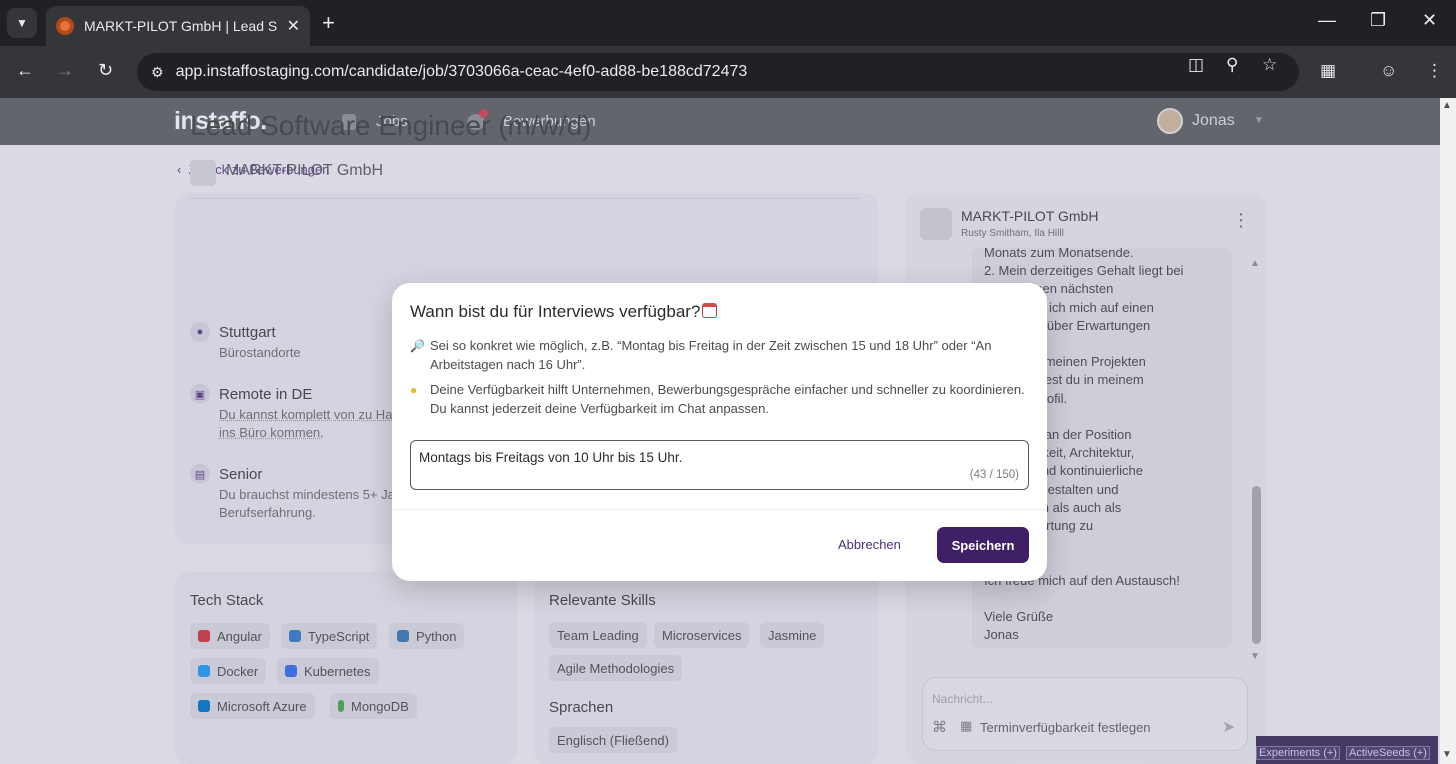  Describe the element at coordinates (728, 23) in the screenshot. I see `browser-tabbar: ▼ MARKT-PILOT GmbH | Lead Sof ✕ + — ❐ ✕` at that location.